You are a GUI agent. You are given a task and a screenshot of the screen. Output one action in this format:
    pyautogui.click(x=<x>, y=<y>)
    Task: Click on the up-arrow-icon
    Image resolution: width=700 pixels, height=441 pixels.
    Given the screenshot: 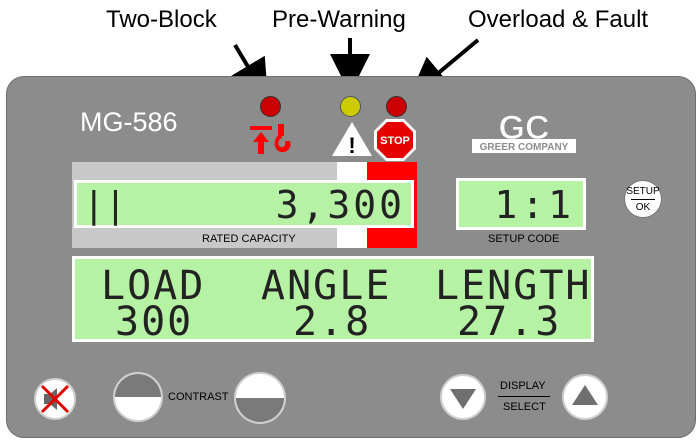 What is the action you would take?
    pyautogui.click(x=585, y=395)
    